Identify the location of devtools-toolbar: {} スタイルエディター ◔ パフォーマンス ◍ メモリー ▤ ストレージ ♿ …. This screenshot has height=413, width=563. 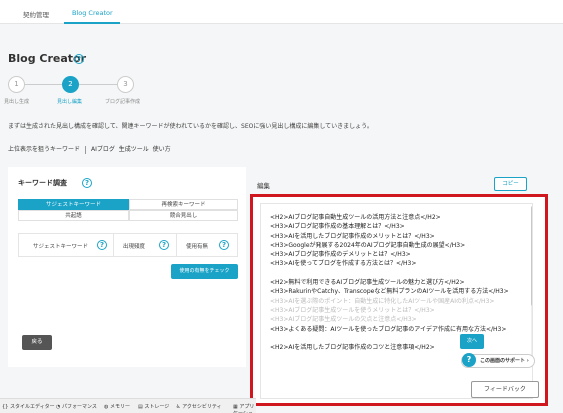
(128, 405).